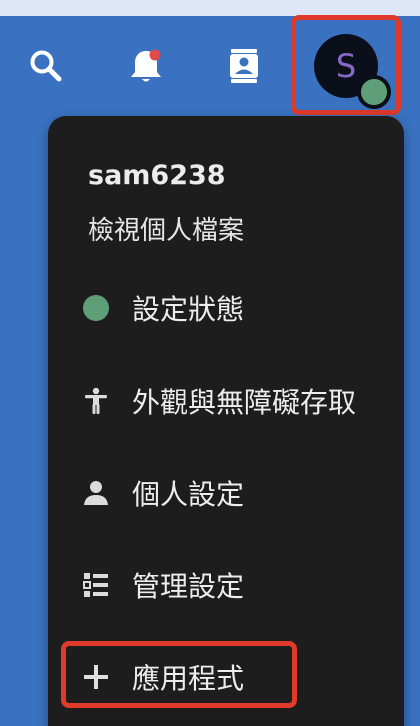 This screenshot has height=726, width=420. I want to click on avatar-button: S, so click(346, 65).